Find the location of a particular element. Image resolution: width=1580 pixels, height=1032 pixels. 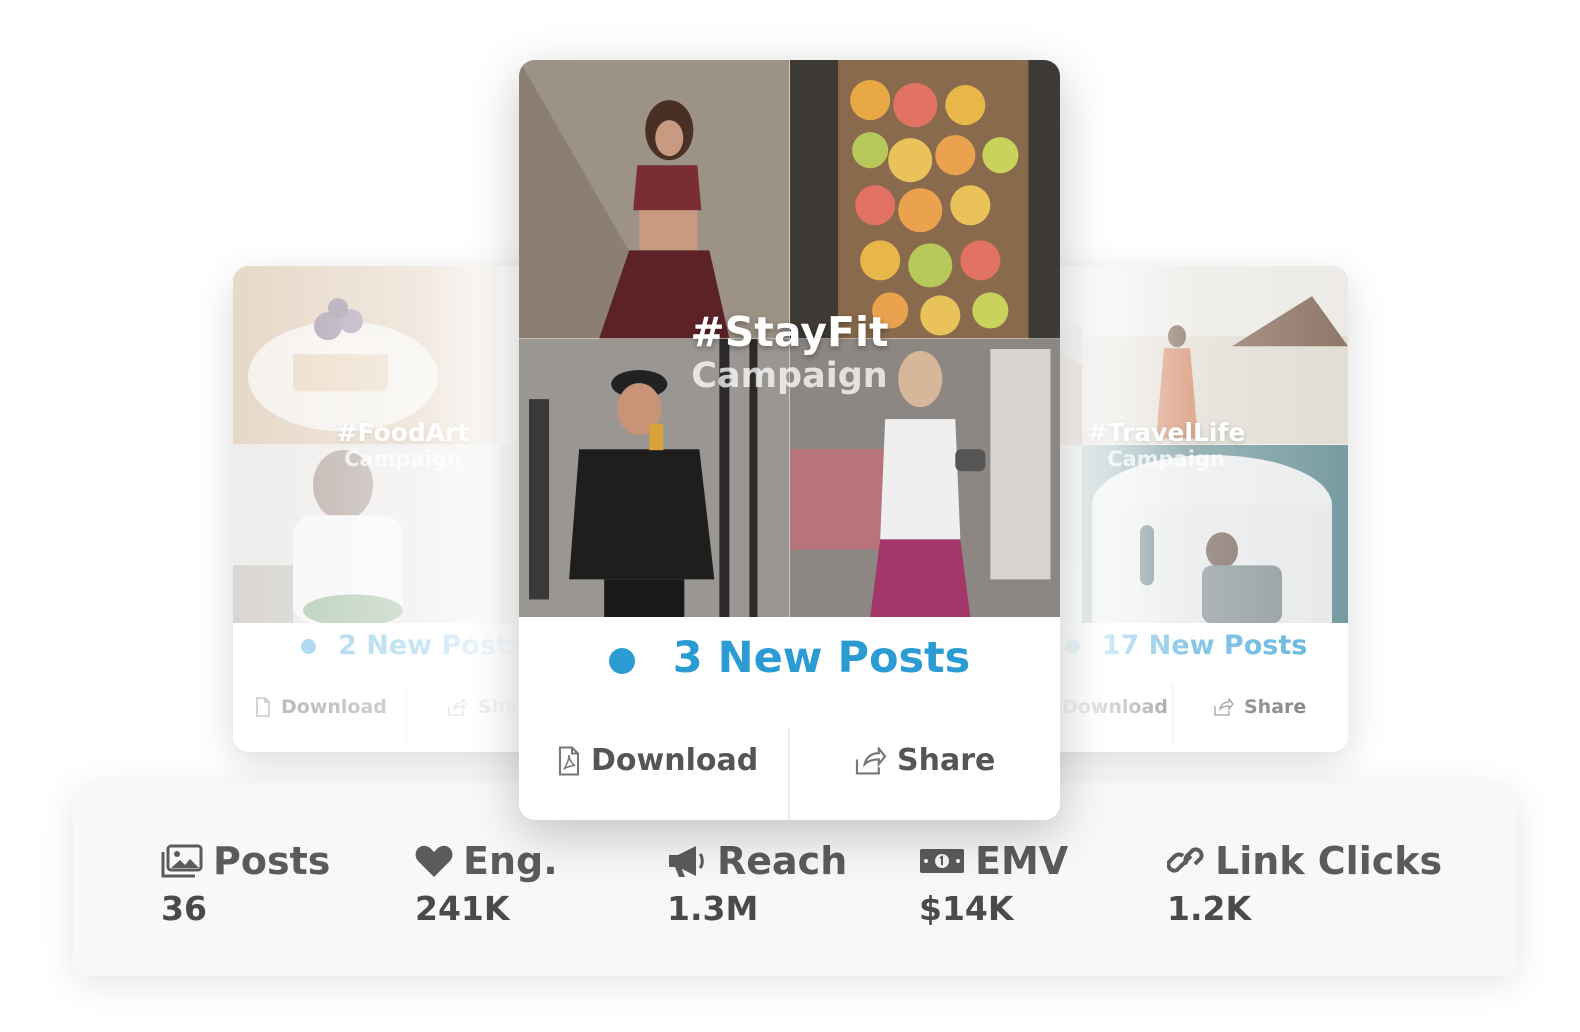

stat-engagement: Eng. 241K is located at coordinates (486, 883).